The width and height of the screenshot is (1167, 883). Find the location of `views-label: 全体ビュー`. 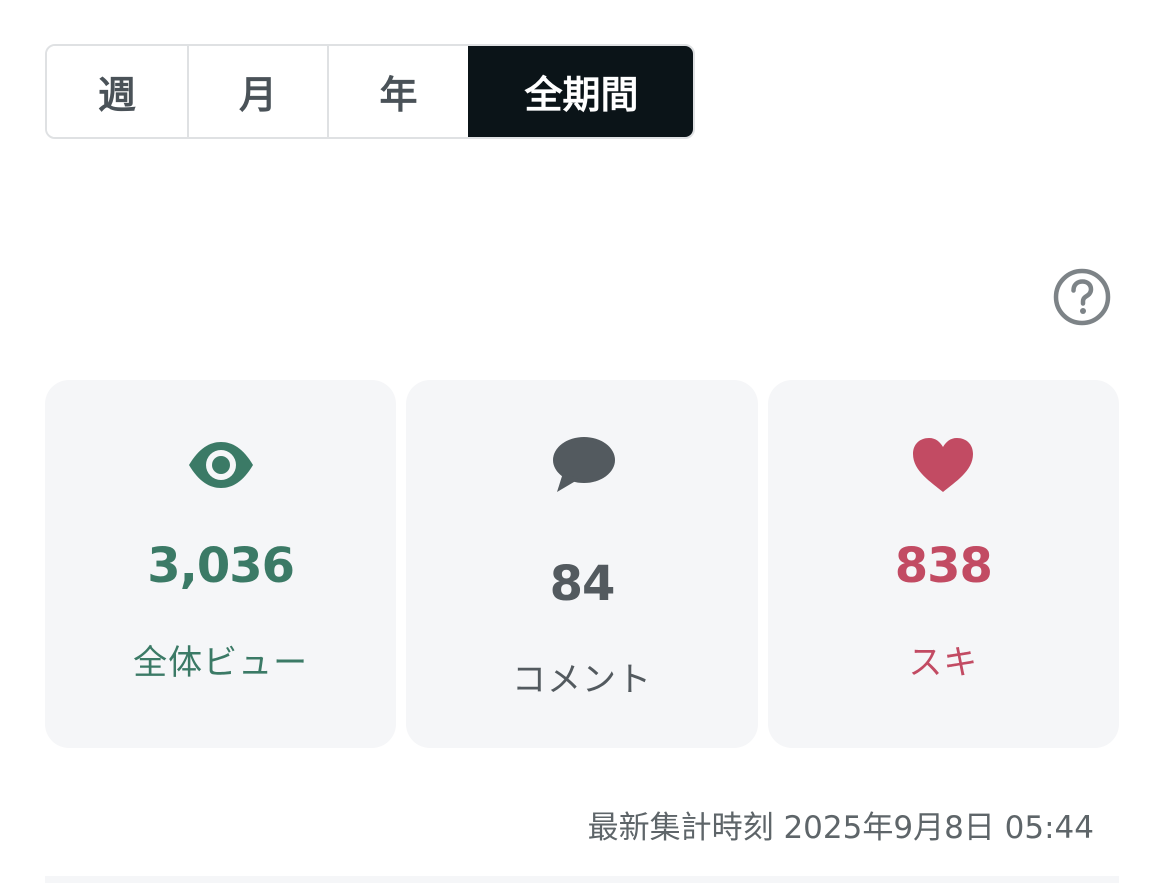

views-label: 全体ビュー is located at coordinates (221, 663).